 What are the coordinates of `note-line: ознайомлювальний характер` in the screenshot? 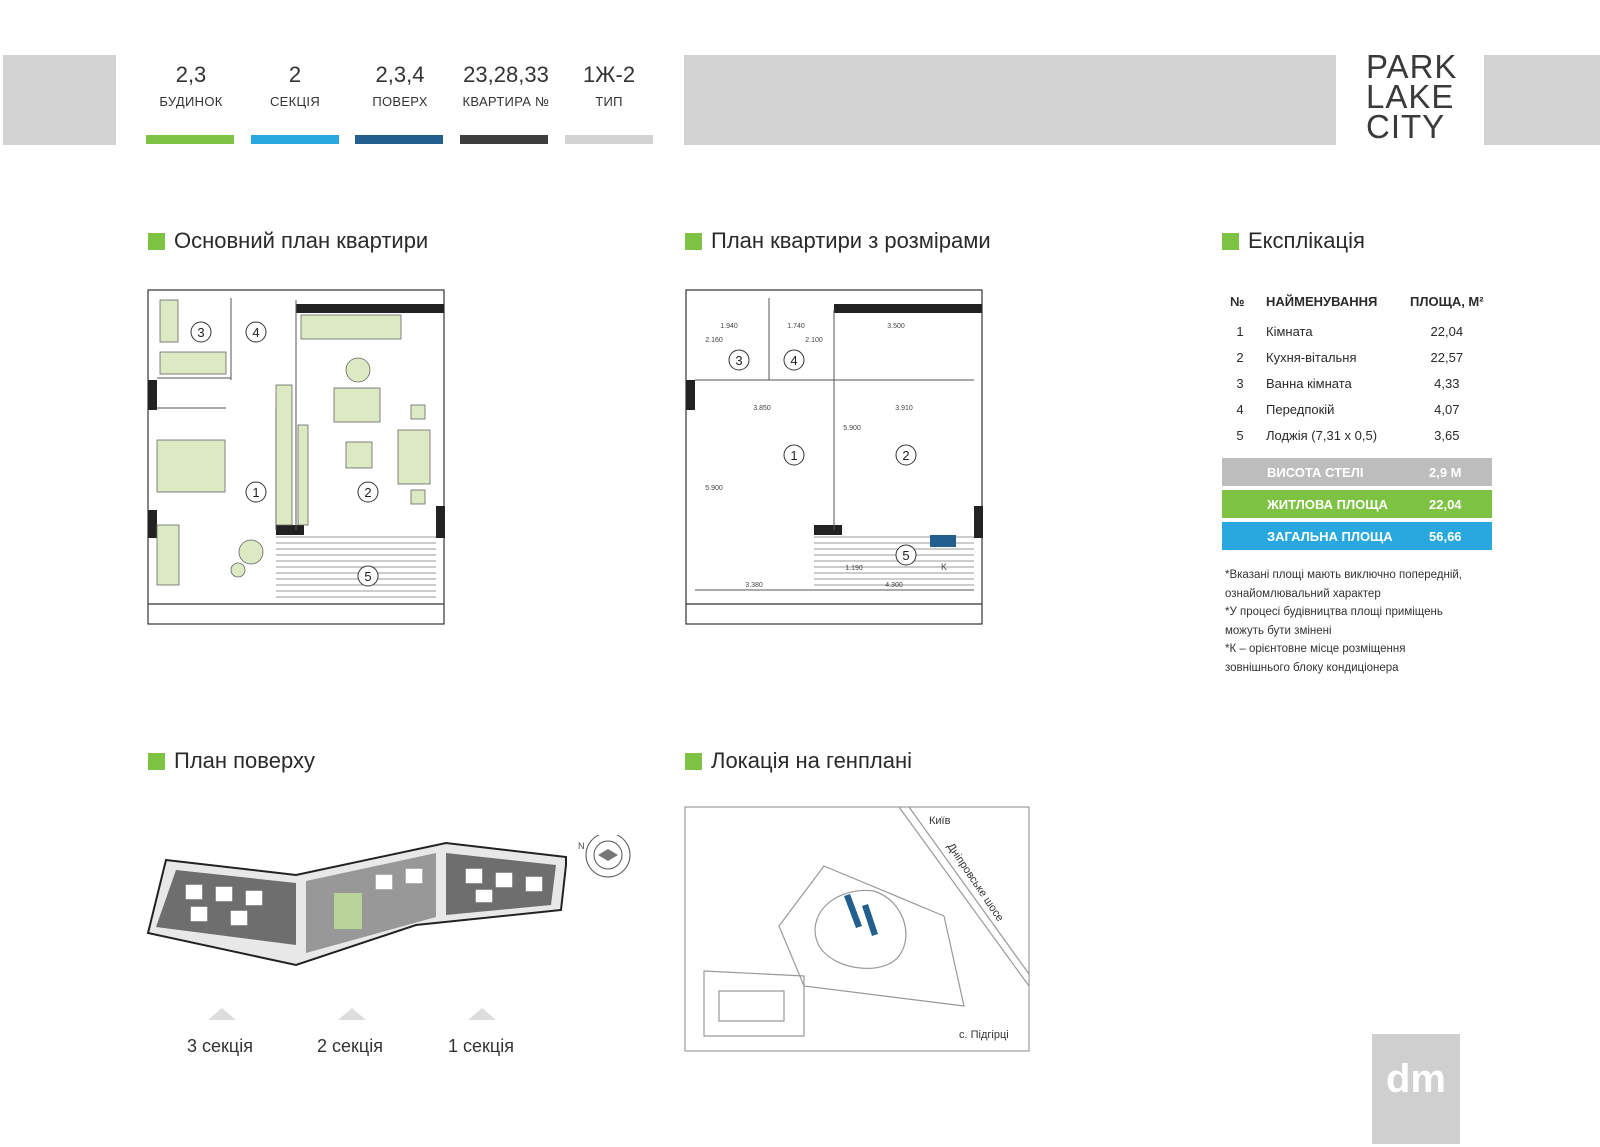 It's located at (1303, 593).